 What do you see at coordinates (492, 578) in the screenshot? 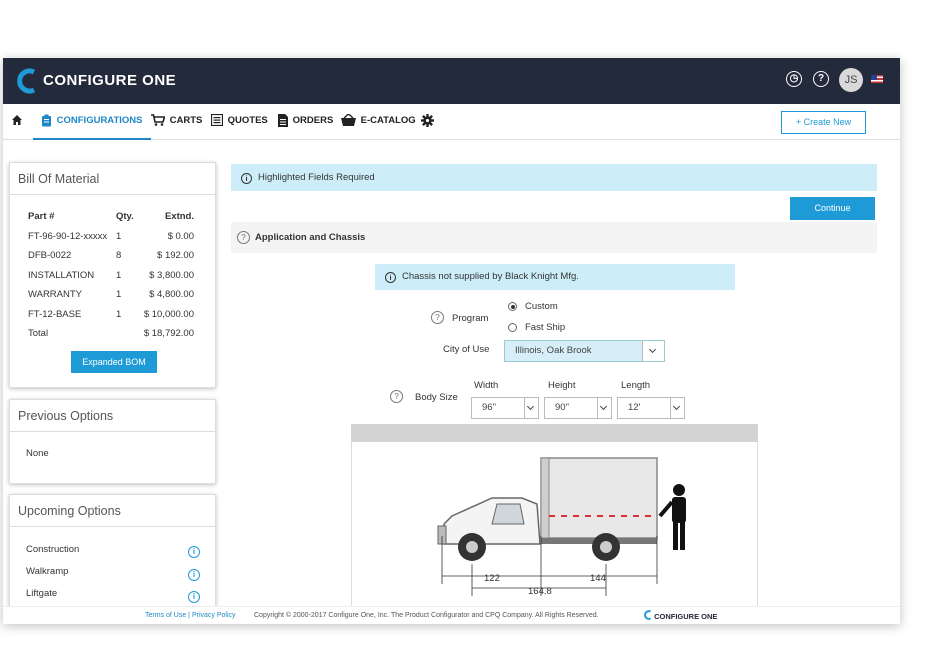
I see `dimension-overall-cab: 122` at bounding box center [492, 578].